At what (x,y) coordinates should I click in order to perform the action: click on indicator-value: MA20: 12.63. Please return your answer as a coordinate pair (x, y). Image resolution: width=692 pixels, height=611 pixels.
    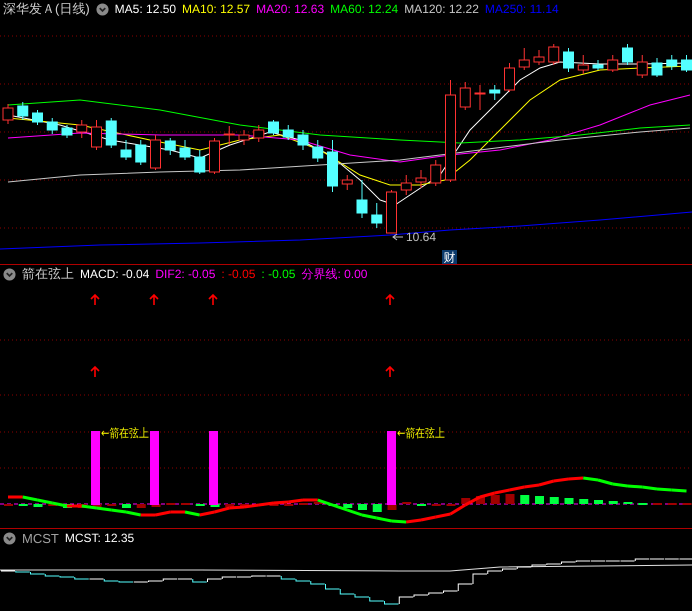
    Looking at the image, I should click on (290, 9).